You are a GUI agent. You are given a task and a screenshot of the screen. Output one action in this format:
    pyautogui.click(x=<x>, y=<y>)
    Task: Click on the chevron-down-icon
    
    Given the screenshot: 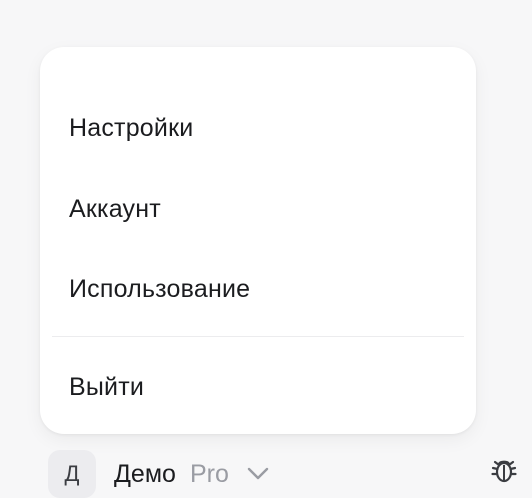 What is the action you would take?
    pyautogui.click(x=258, y=474)
    